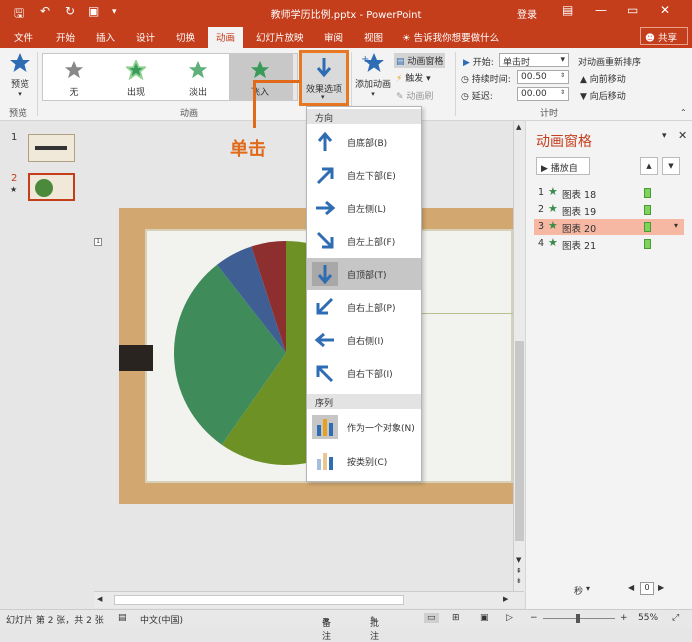  I want to click on animation-fly-in: 飞入, so click(260, 77).